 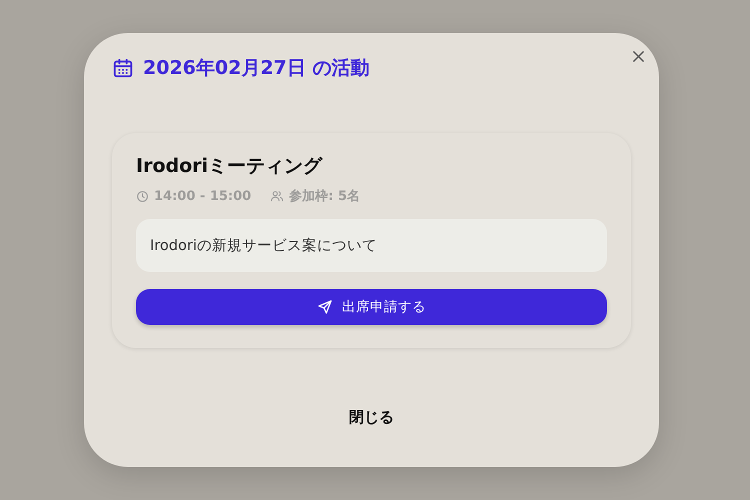 I want to click on activity-title: Irodoriミーティング, so click(x=230, y=166).